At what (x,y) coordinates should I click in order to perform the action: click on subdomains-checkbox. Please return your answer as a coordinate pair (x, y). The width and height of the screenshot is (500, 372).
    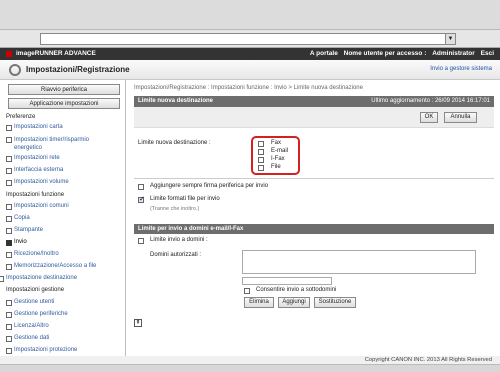
    Looking at the image, I should click on (247, 291).